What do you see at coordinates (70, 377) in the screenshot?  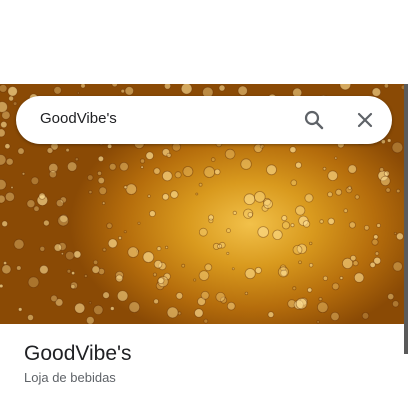 I see `place-category: Loja de bebidas` at bounding box center [70, 377].